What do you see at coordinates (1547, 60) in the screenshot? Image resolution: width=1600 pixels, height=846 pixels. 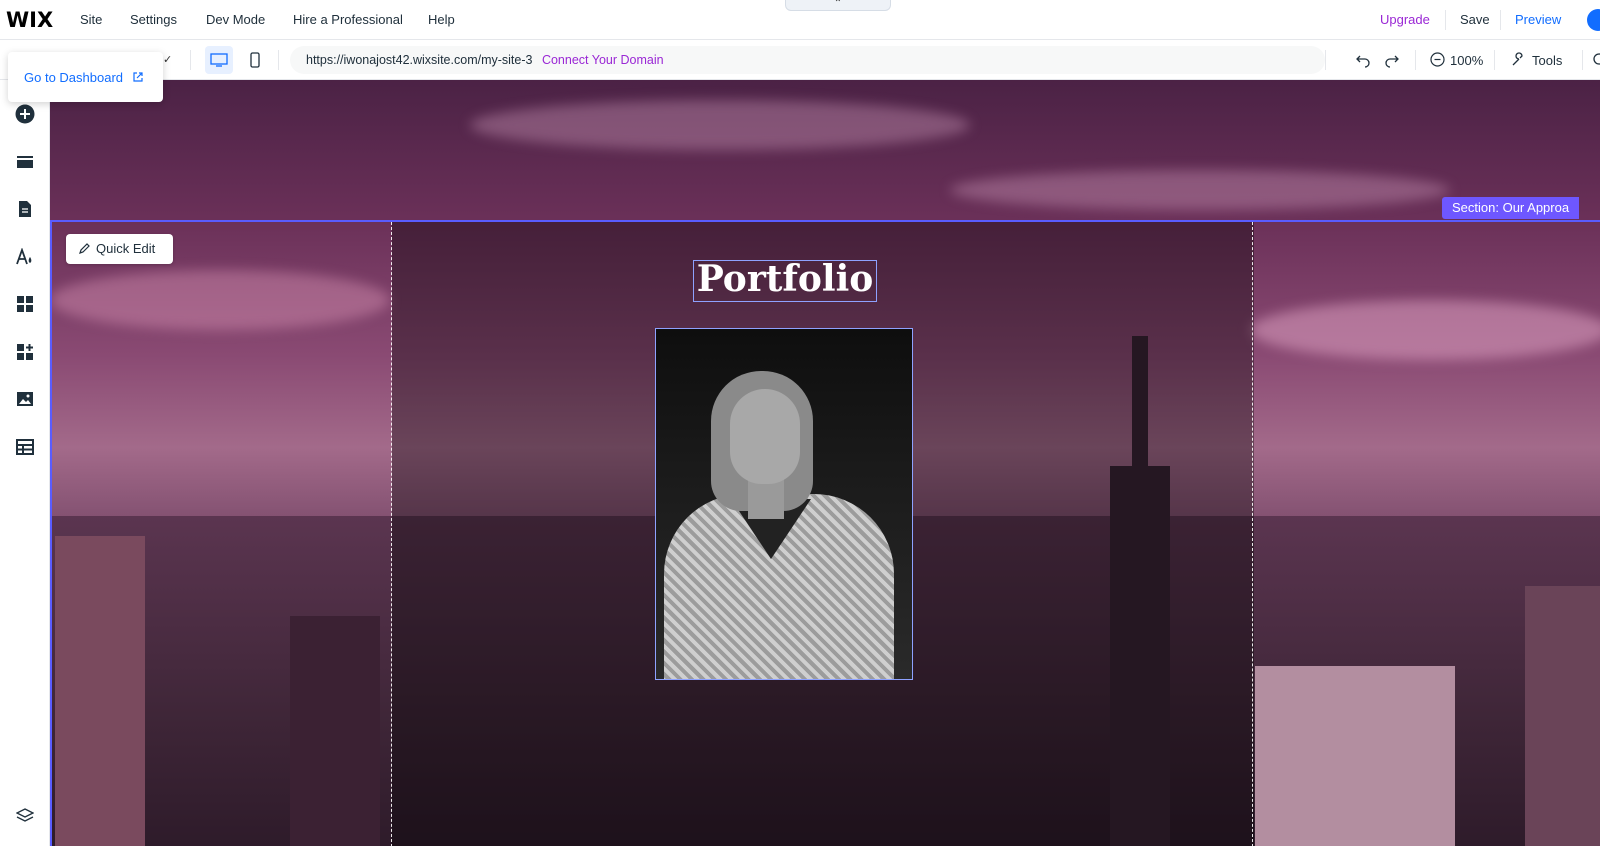 I see `tools-button: Tools` at bounding box center [1547, 60].